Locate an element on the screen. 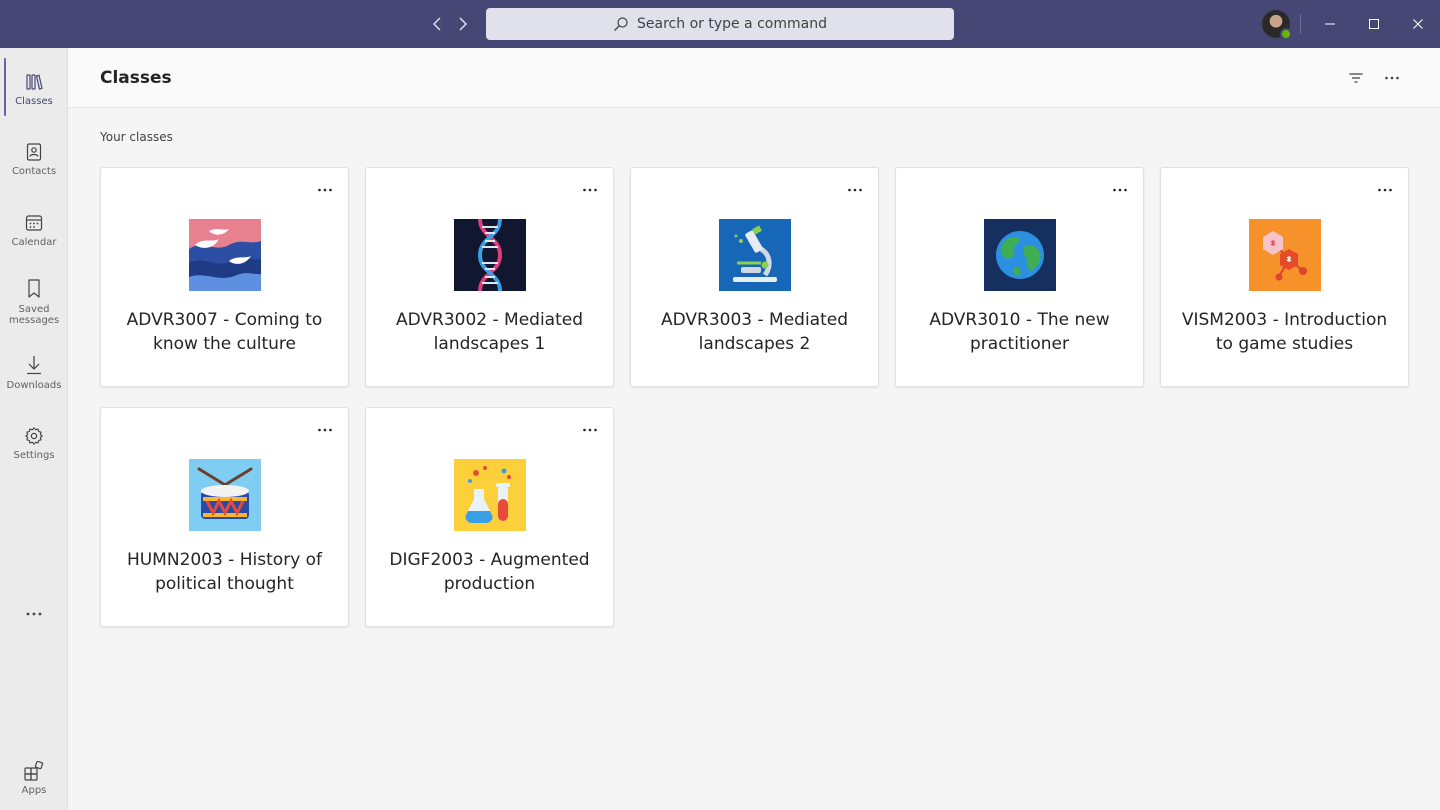 Image resolution: width=1440 pixels, height=810 pixels. rail-item-saved-messages: Saved messages is located at coordinates (34, 302).